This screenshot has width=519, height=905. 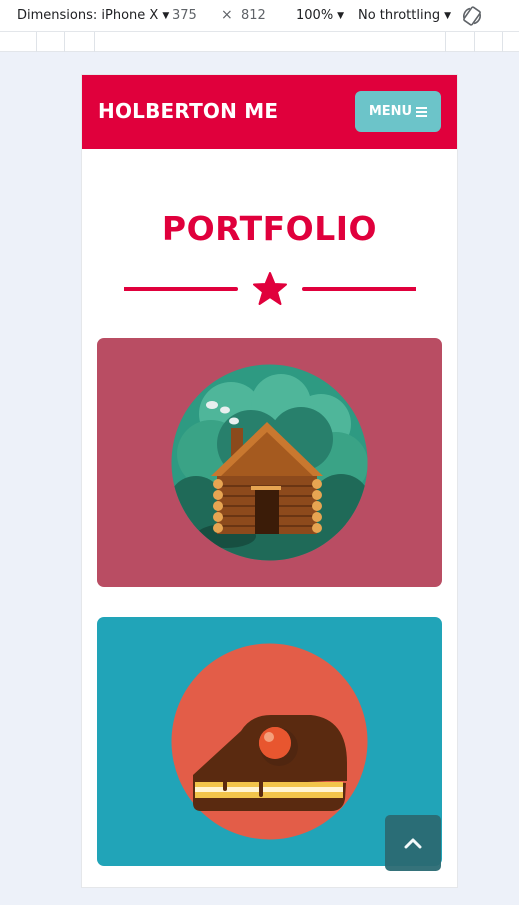 What do you see at coordinates (472, 16) in the screenshot?
I see `rotate-icon` at bounding box center [472, 16].